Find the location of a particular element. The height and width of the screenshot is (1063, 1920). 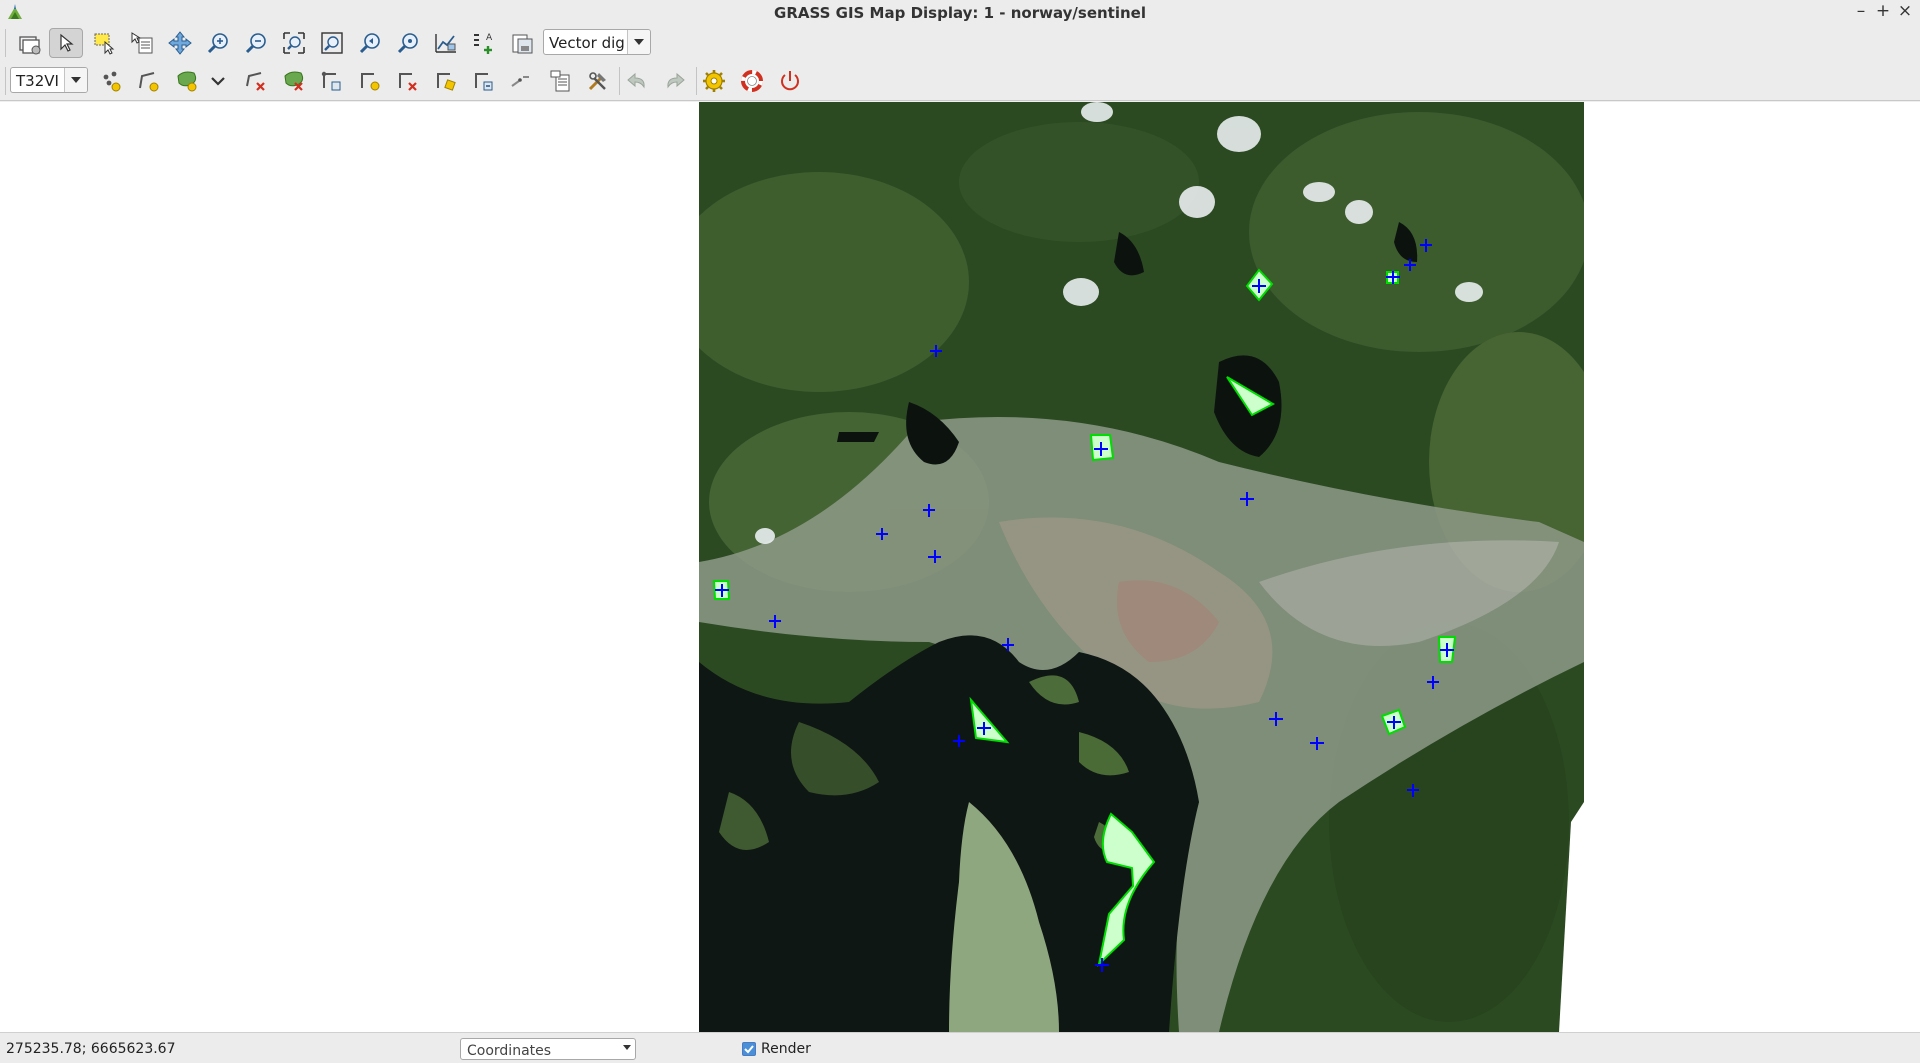

zoom-in-icon is located at coordinates (217, 43).